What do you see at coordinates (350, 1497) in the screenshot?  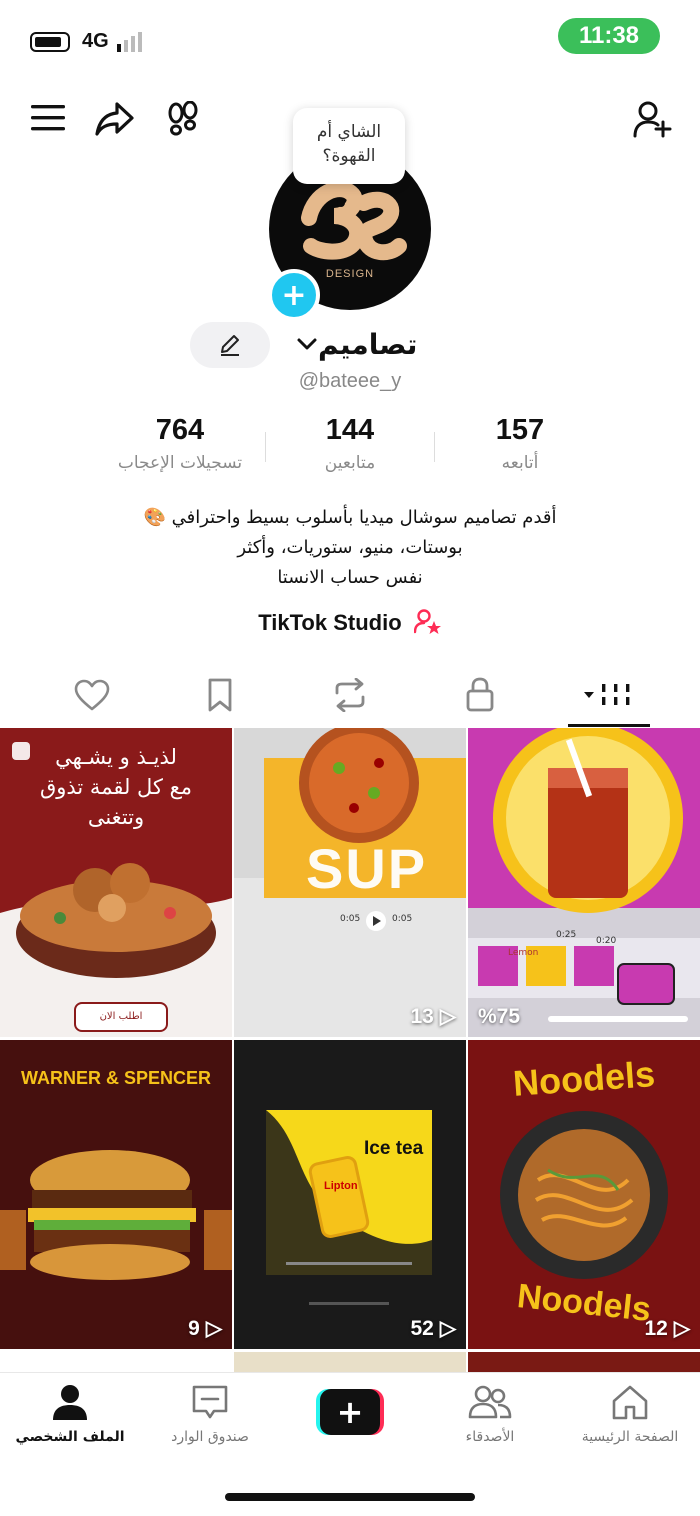 I see `home-indicator` at bounding box center [350, 1497].